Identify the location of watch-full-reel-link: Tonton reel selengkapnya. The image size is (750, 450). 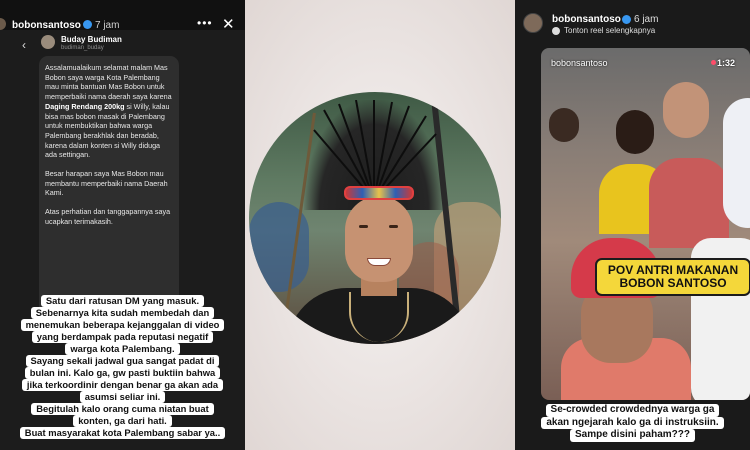
(609, 30).